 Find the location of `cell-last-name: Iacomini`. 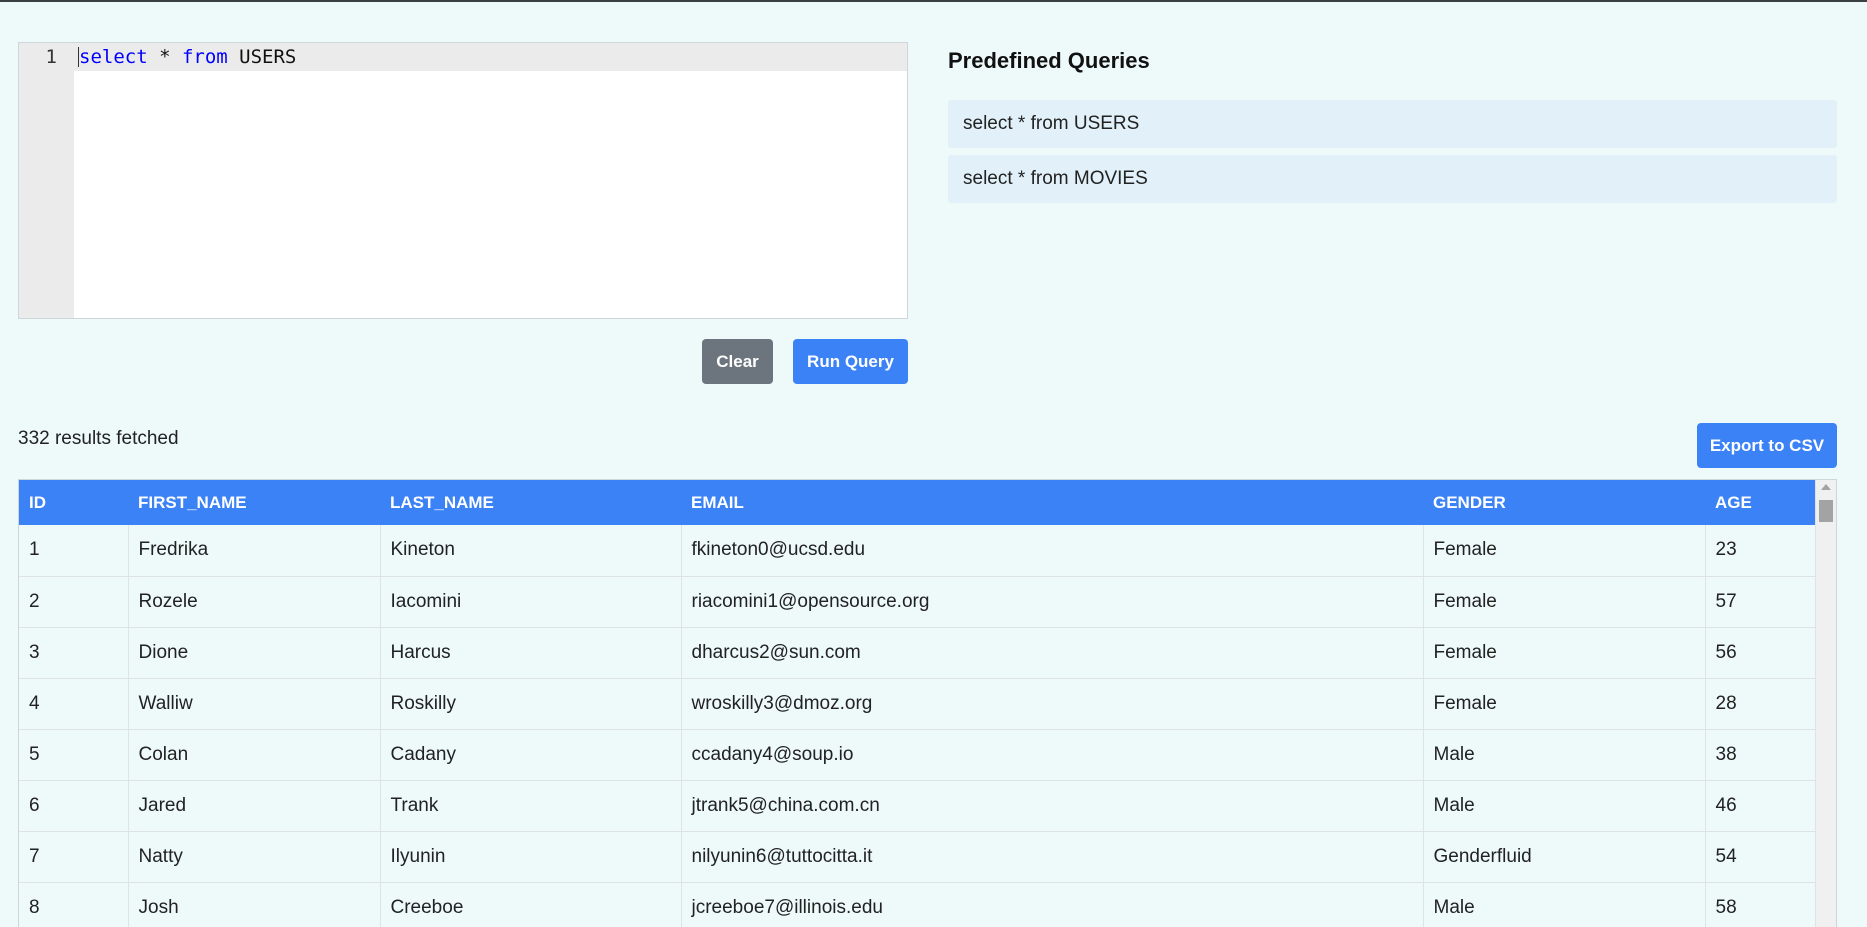

cell-last-name: Iacomini is located at coordinates (531, 602).